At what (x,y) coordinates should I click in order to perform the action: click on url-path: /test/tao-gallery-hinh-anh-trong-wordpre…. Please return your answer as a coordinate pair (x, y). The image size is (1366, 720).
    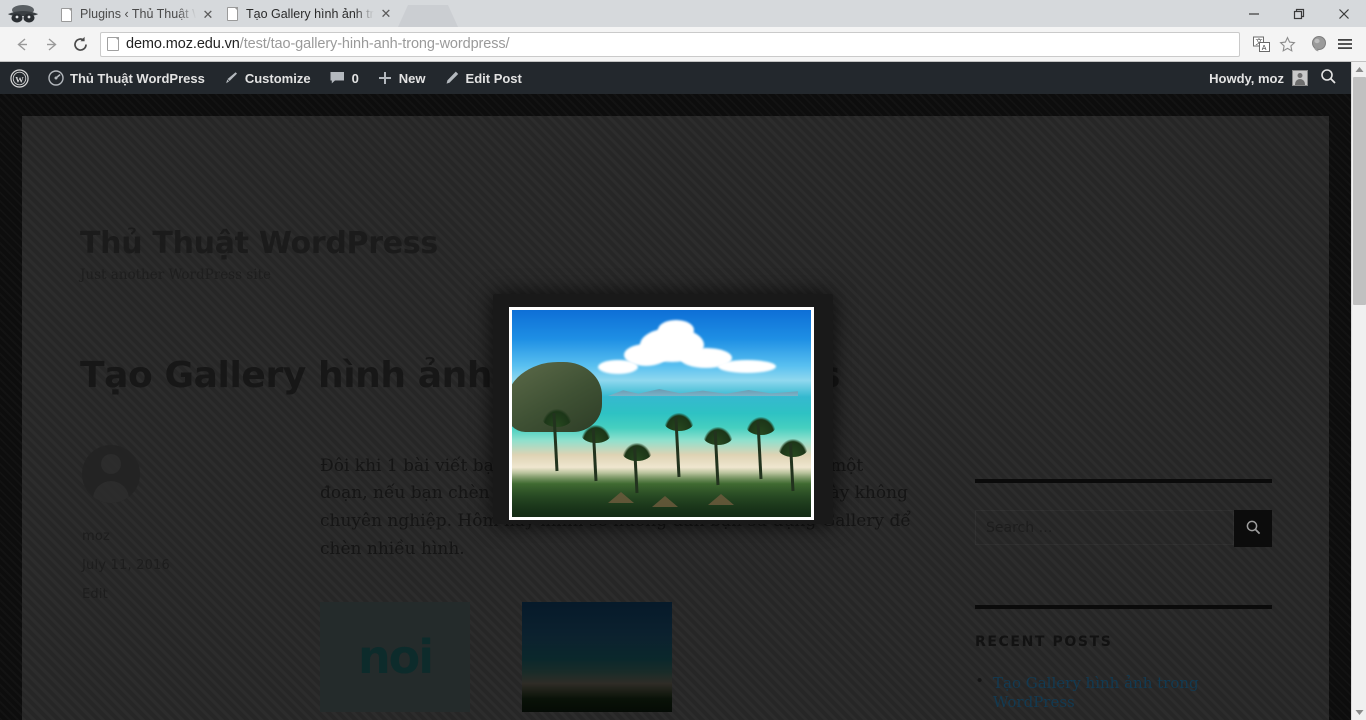
    Looking at the image, I should click on (374, 44).